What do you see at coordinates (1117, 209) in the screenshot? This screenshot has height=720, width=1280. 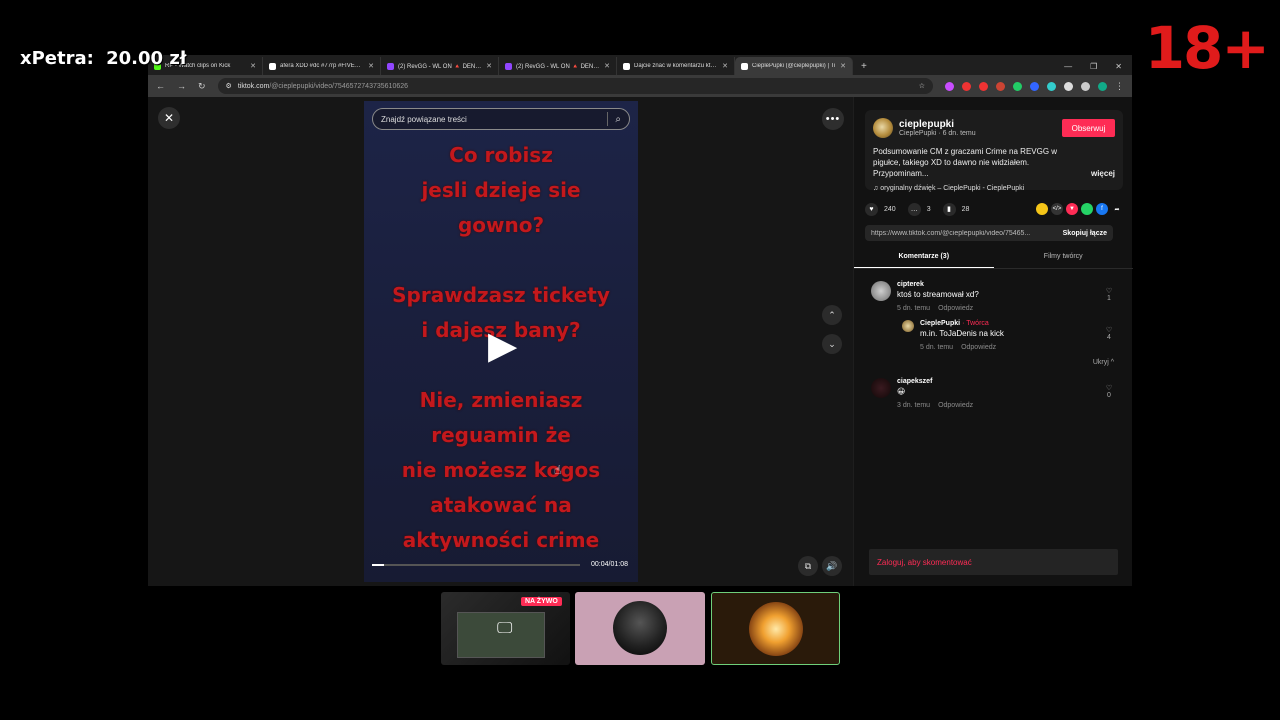 I see `share-arrow-icon: ➦` at bounding box center [1117, 209].